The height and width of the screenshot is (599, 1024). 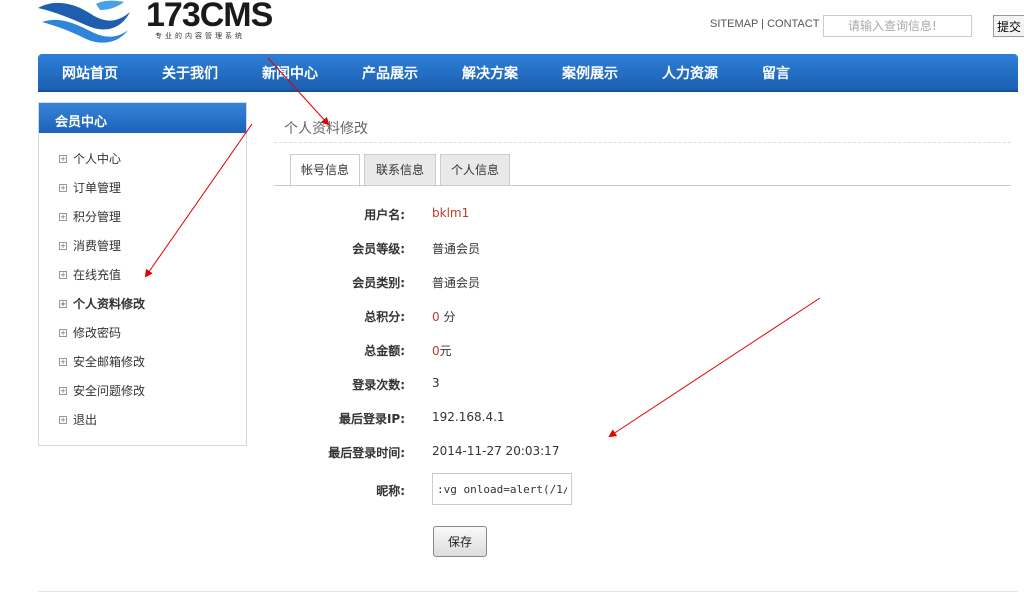 What do you see at coordinates (642, 185) in the screenshot?
I see `tab-underline` at bounding box center [642, 185].